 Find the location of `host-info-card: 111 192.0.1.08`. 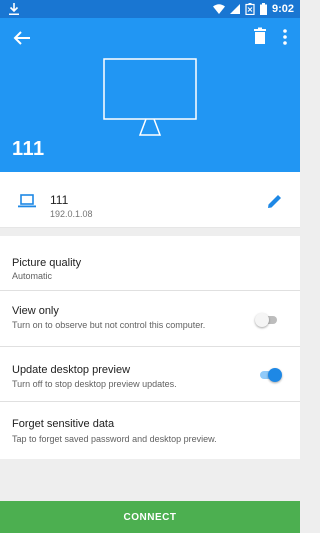

host-info-card: 111 192.0.1.08 is located at coordinates (150, 200).